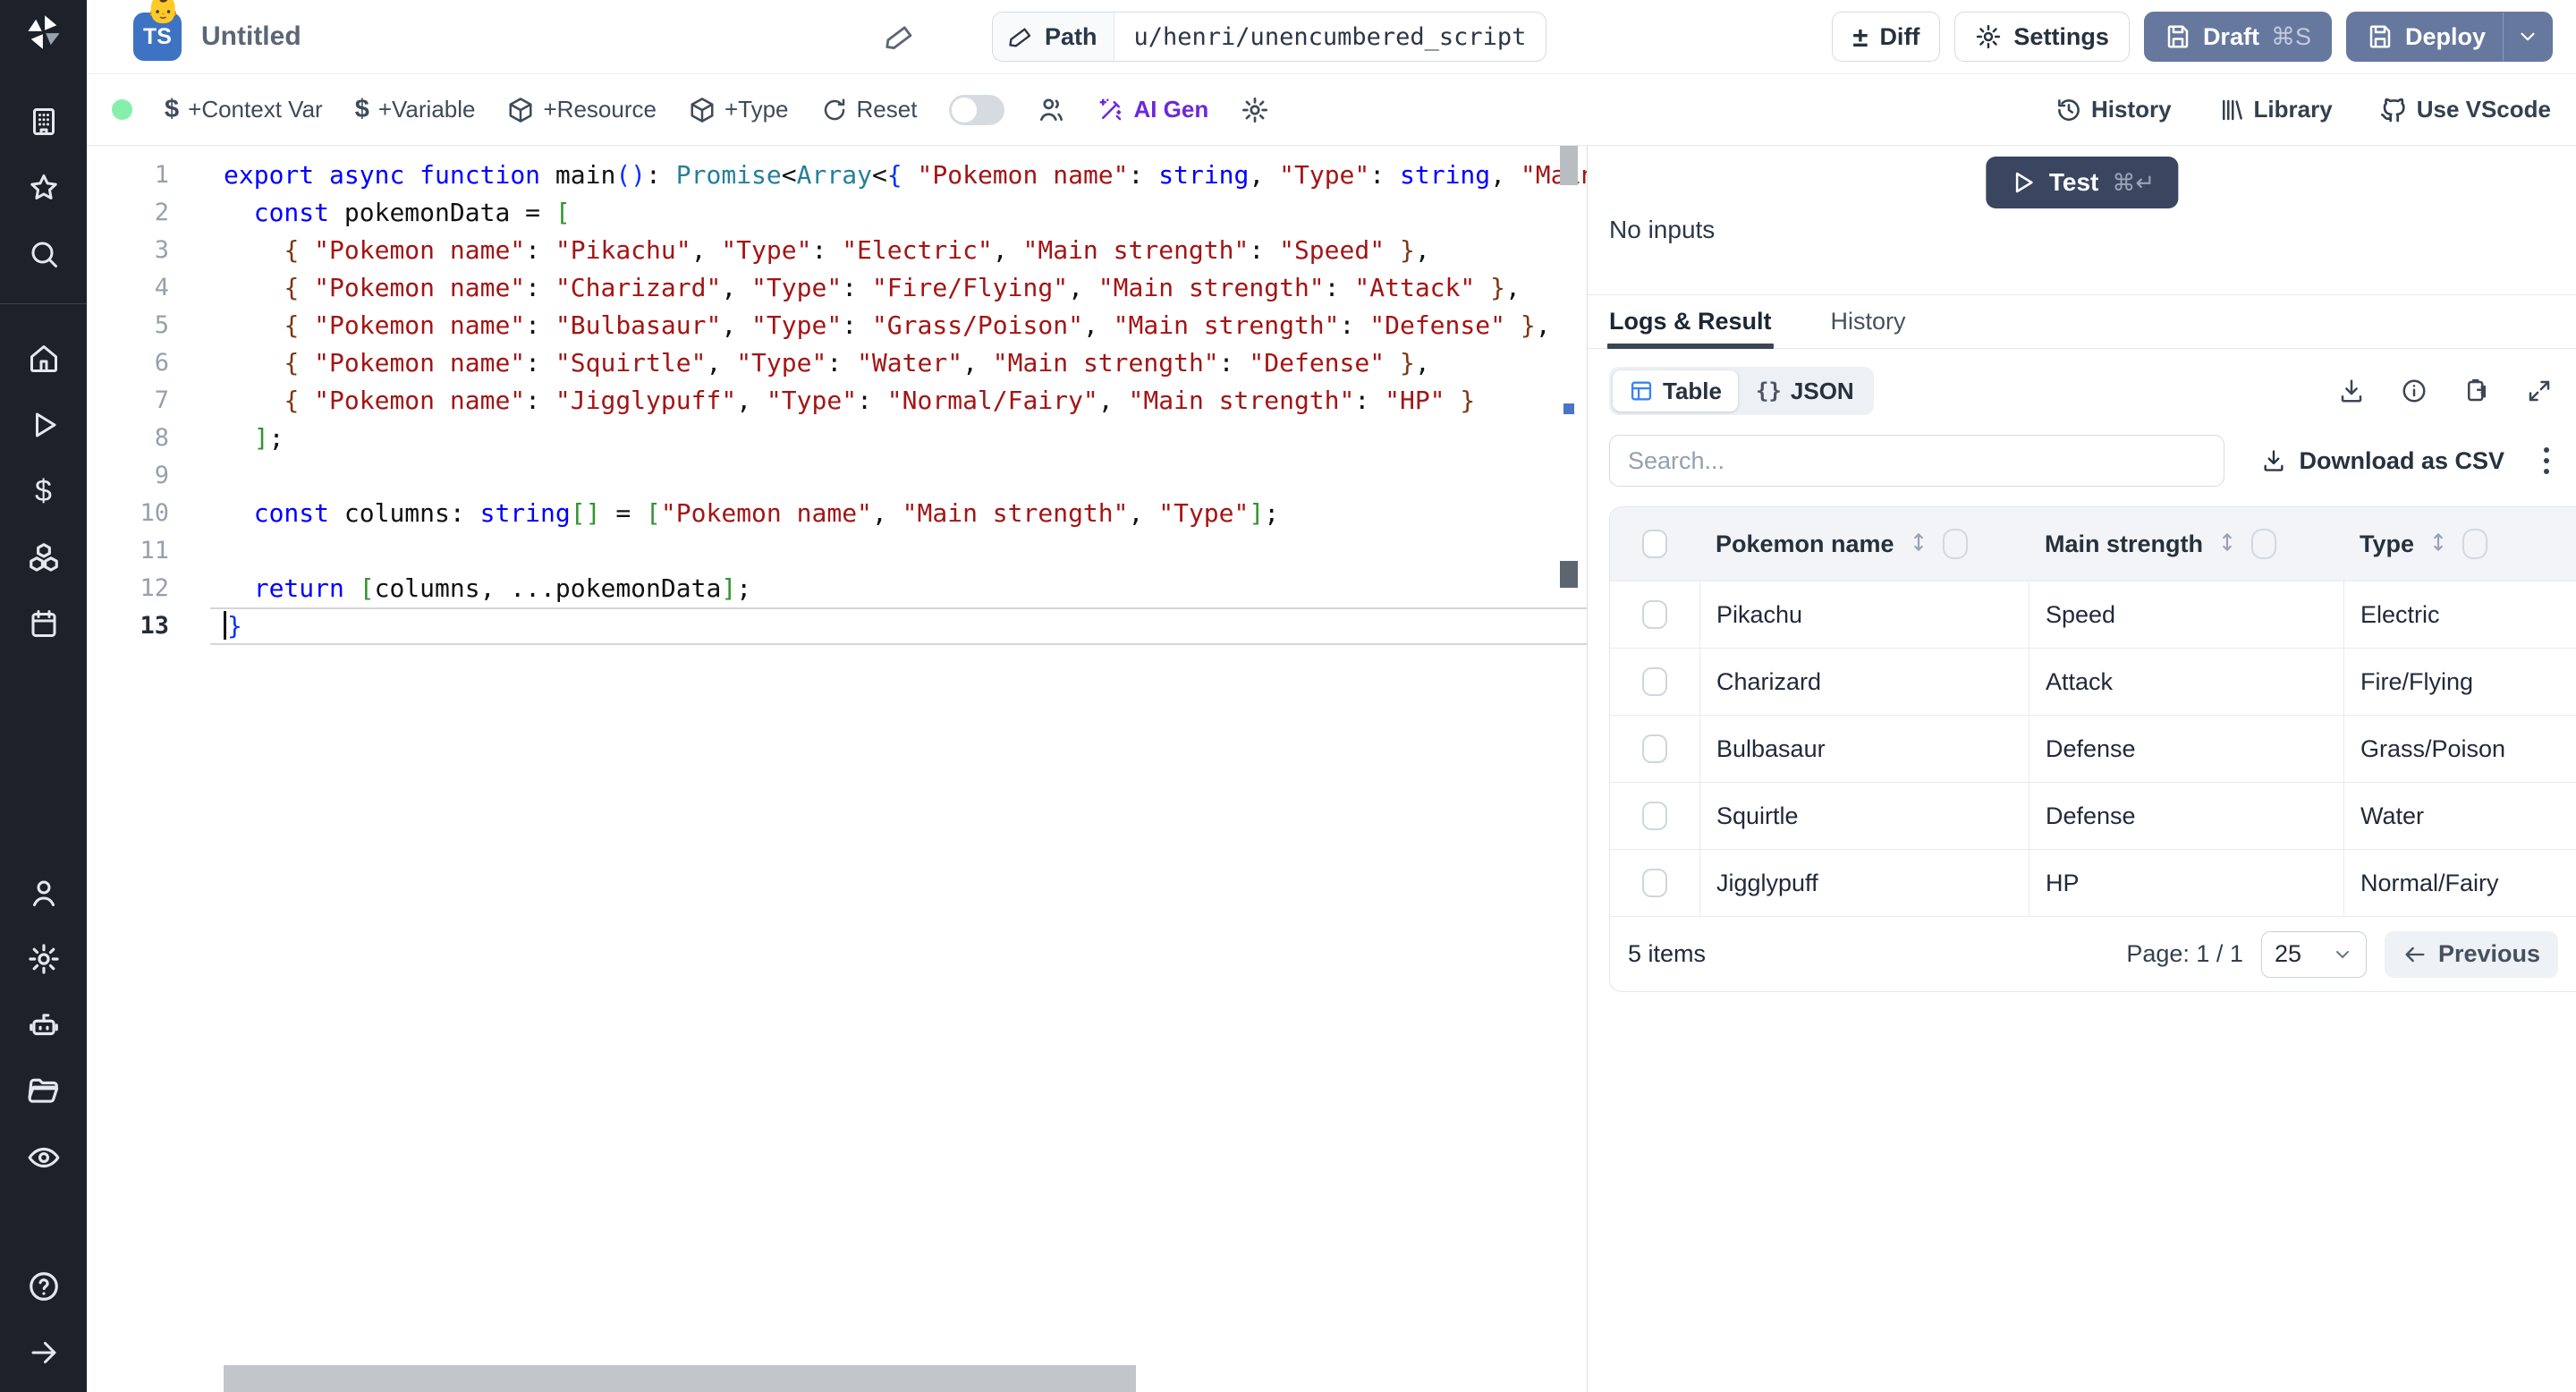  What do you see at coordinates (582, 109) in the screenshot?
I see `add-resource-button: +Resource` at bounding box center [582, 109].